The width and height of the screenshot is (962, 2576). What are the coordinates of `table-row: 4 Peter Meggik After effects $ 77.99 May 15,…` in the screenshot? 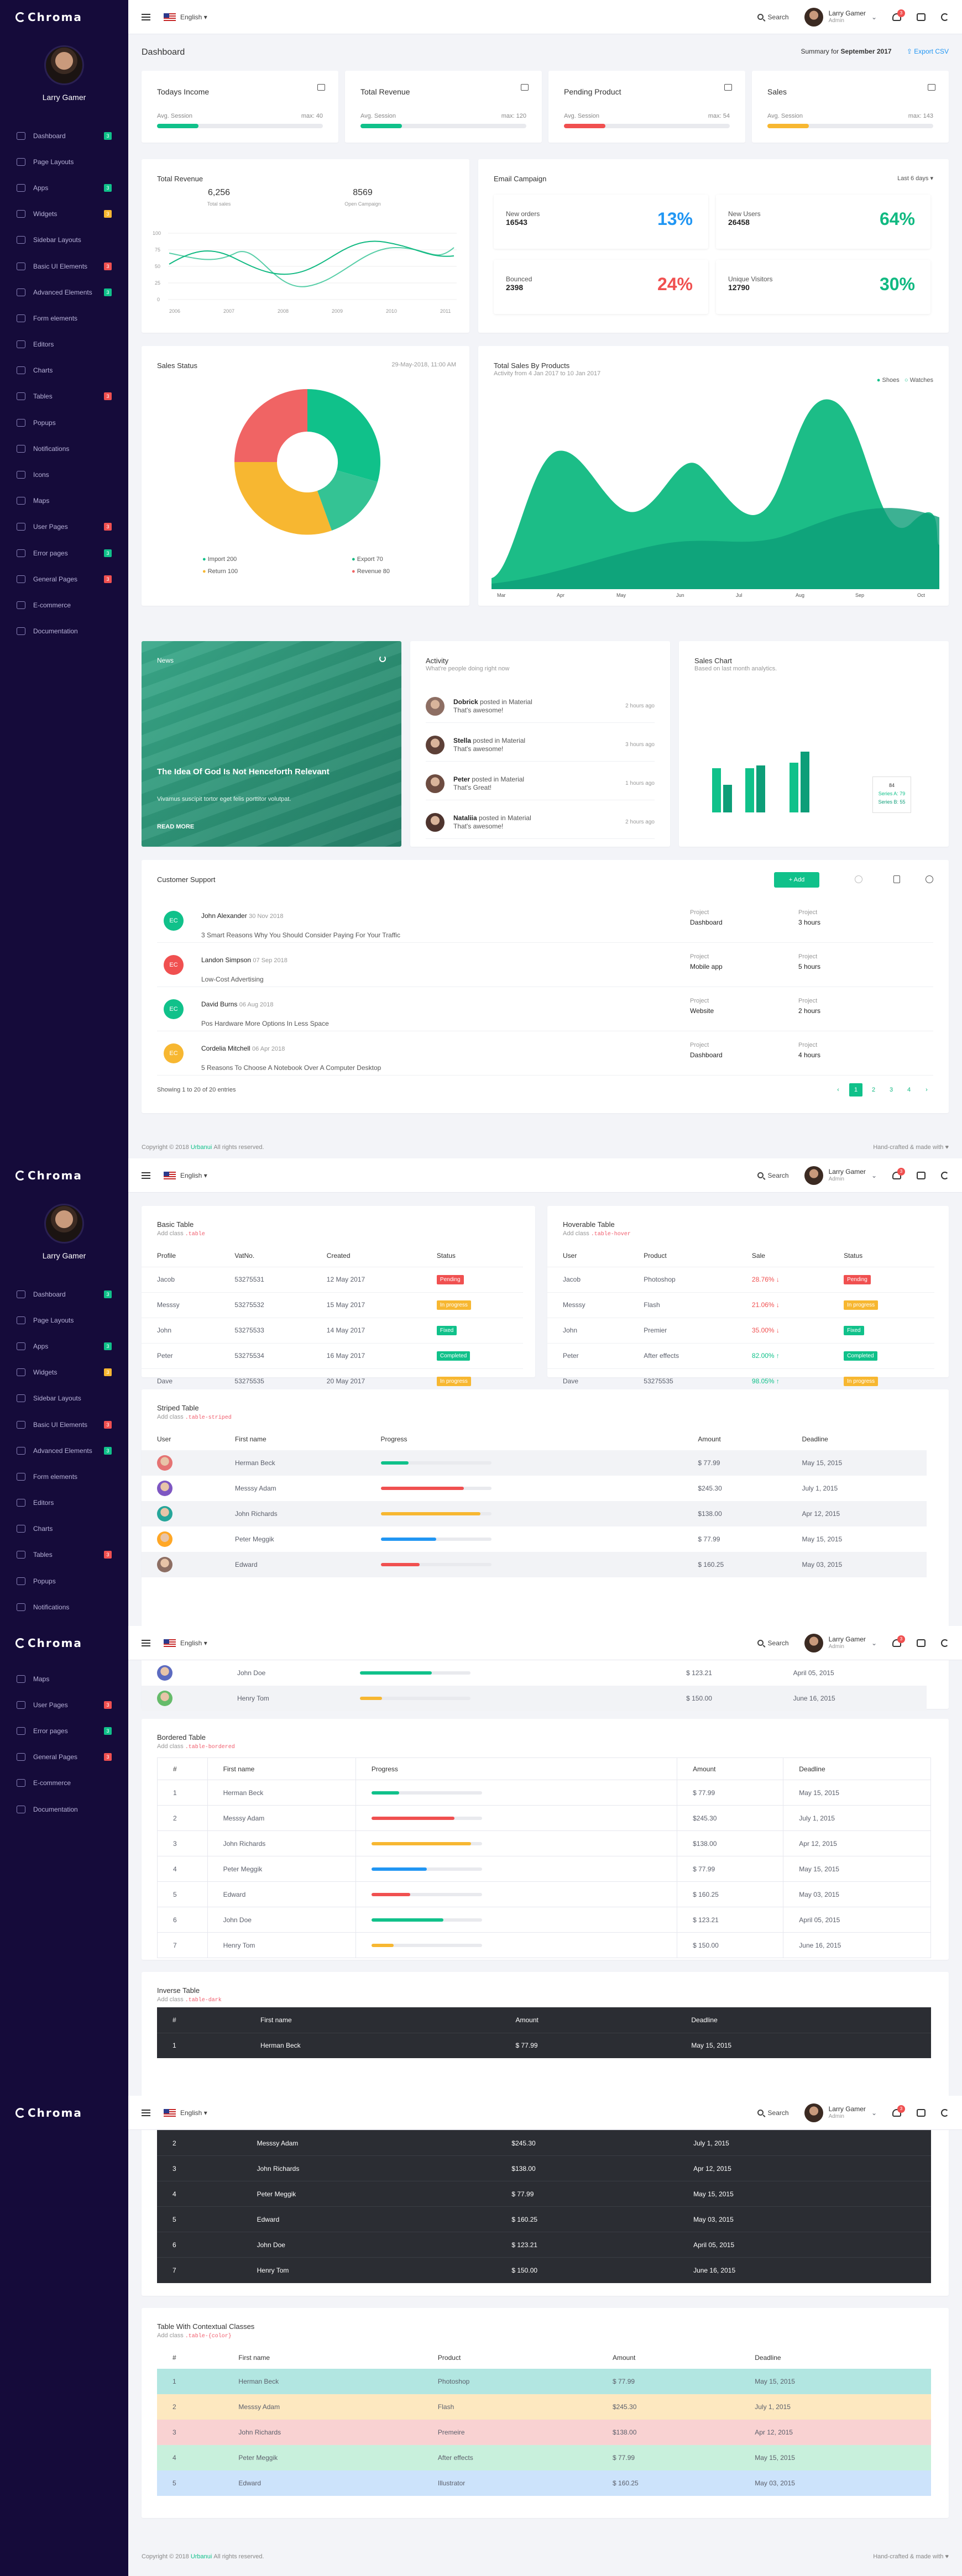 It's located at (544, 2457).